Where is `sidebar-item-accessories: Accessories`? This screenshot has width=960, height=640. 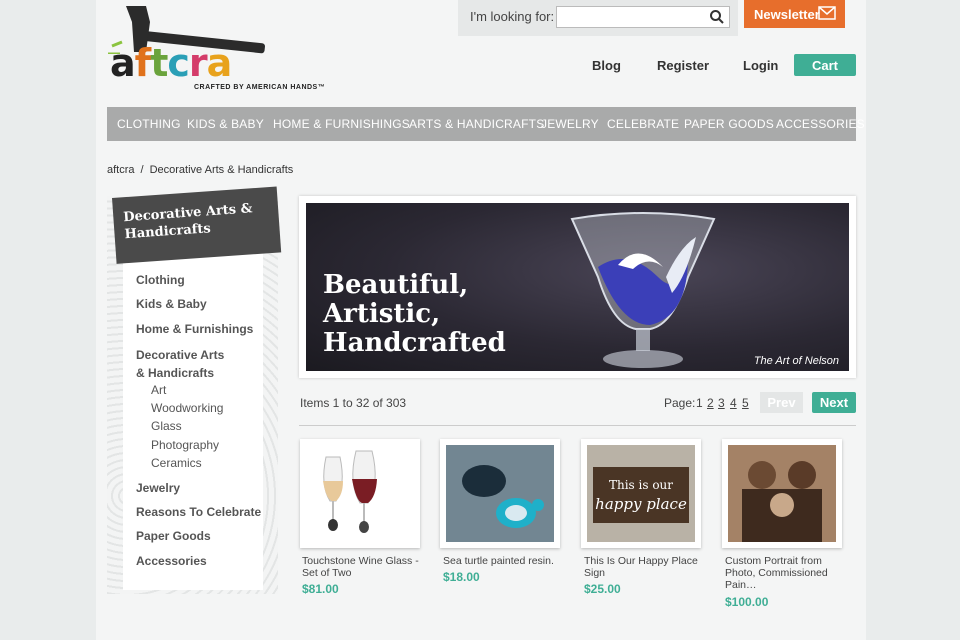
sidebar-item-accessories: Accessories is located at coordinates (171, 561).